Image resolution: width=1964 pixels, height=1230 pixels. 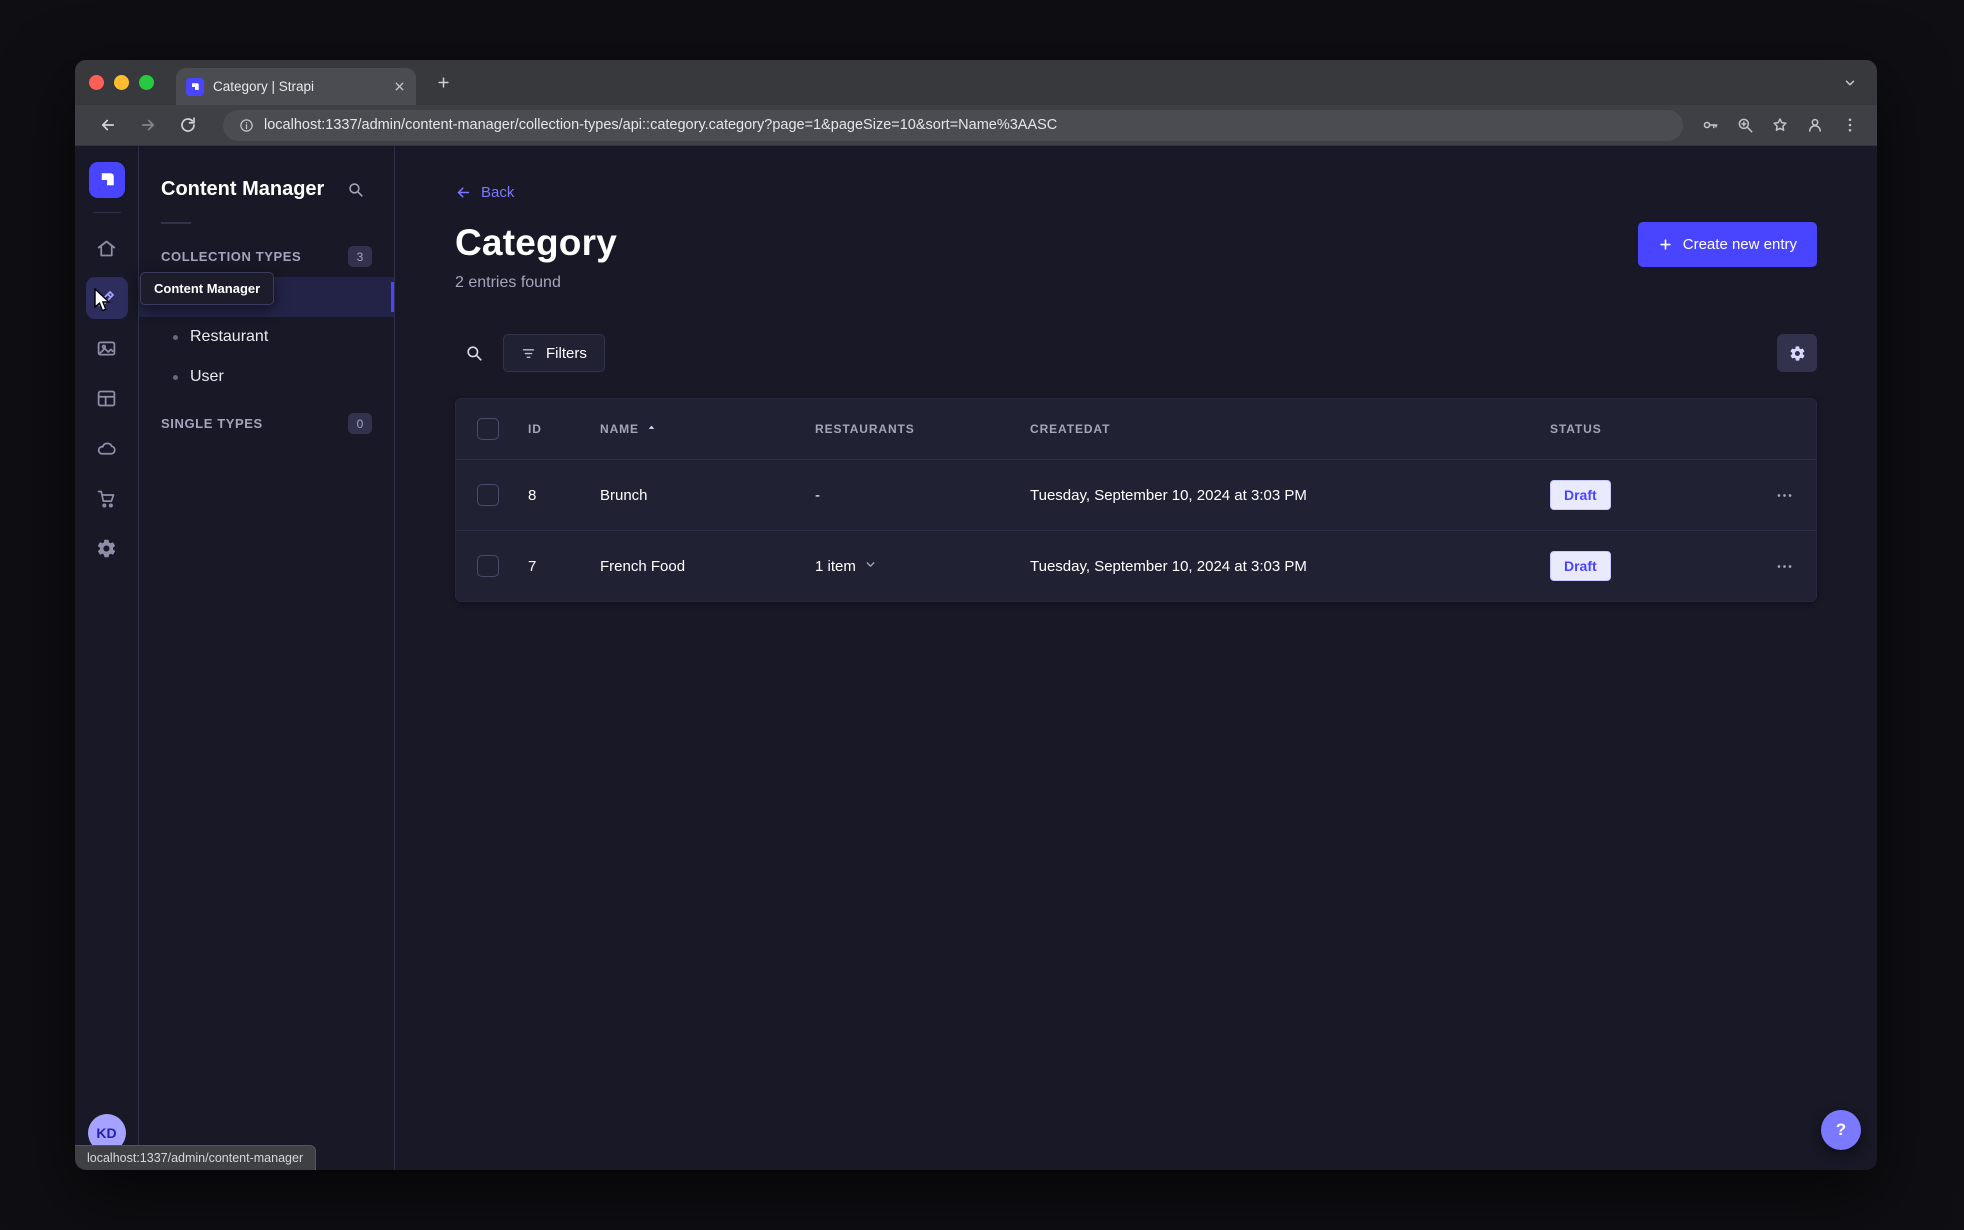 I want to click on collection-types-count-badge: 3, so click(x=360, y=256).